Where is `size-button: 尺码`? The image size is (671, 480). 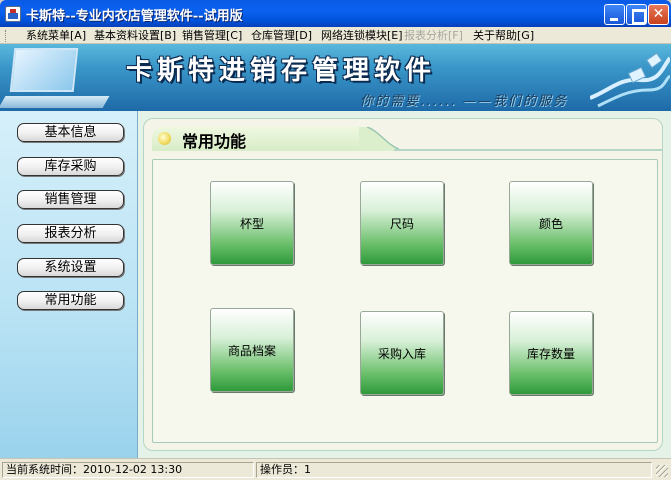 size-button: 尺码 is located at coordinates (402, 223).